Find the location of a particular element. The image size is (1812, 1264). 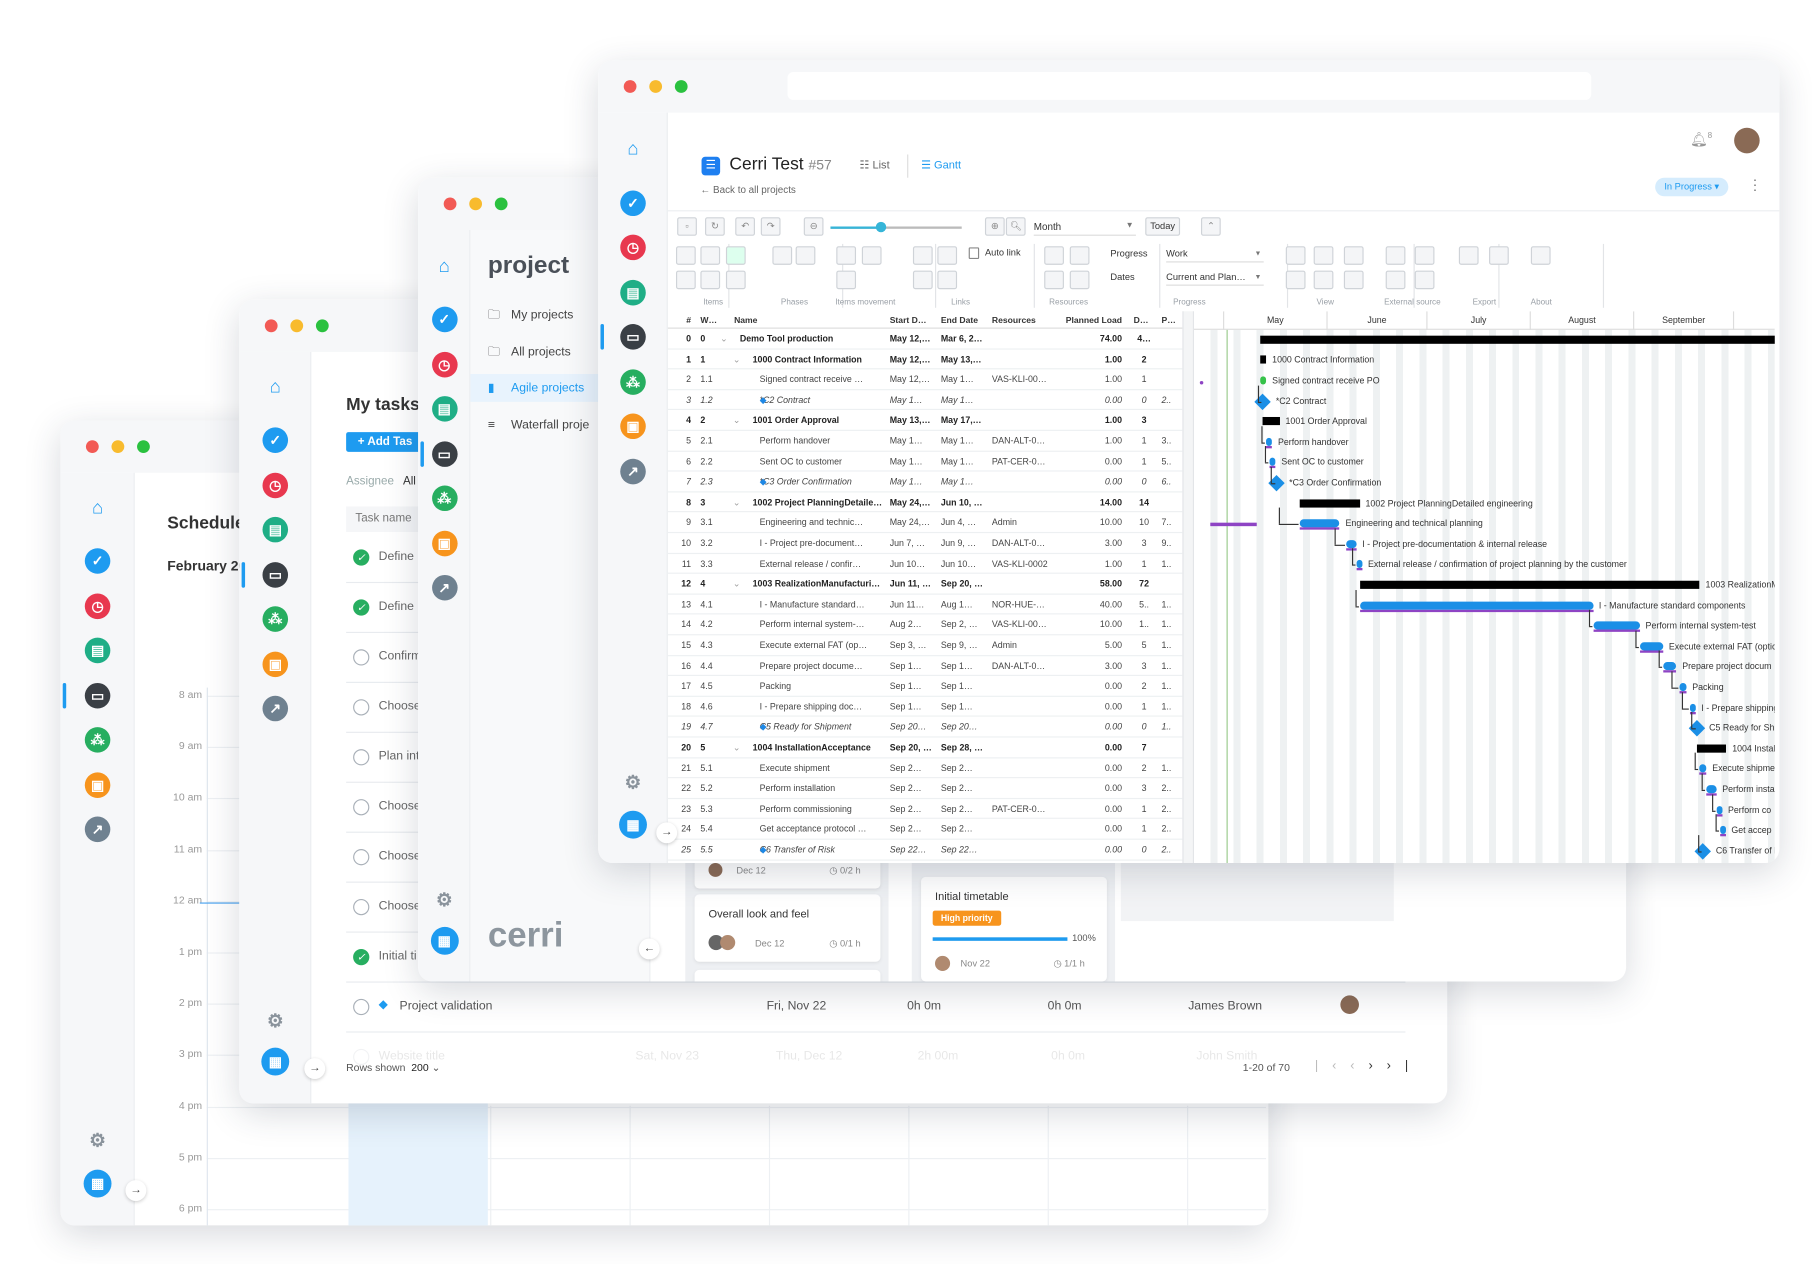

folder-icon: ▭ is located at coordinates (633, 337).